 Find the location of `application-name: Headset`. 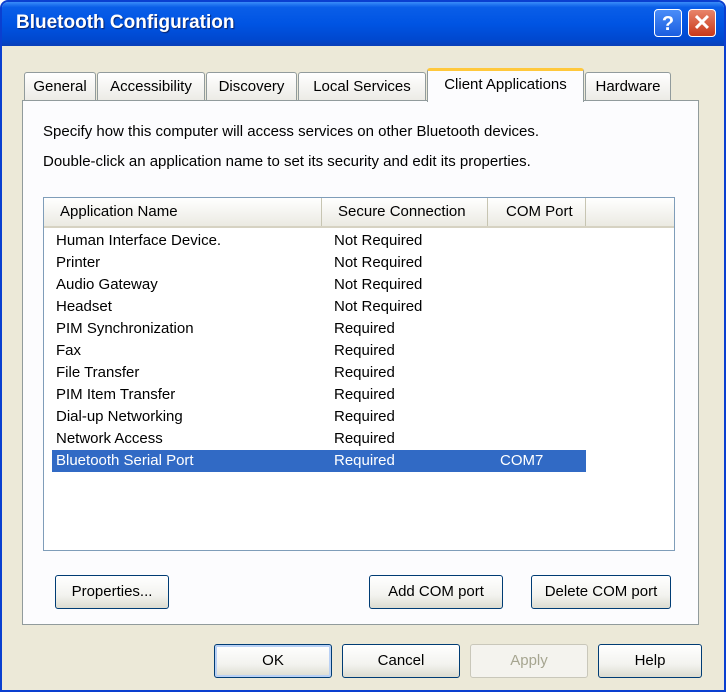

application-name: Headset is located at coordinates (84, 306).